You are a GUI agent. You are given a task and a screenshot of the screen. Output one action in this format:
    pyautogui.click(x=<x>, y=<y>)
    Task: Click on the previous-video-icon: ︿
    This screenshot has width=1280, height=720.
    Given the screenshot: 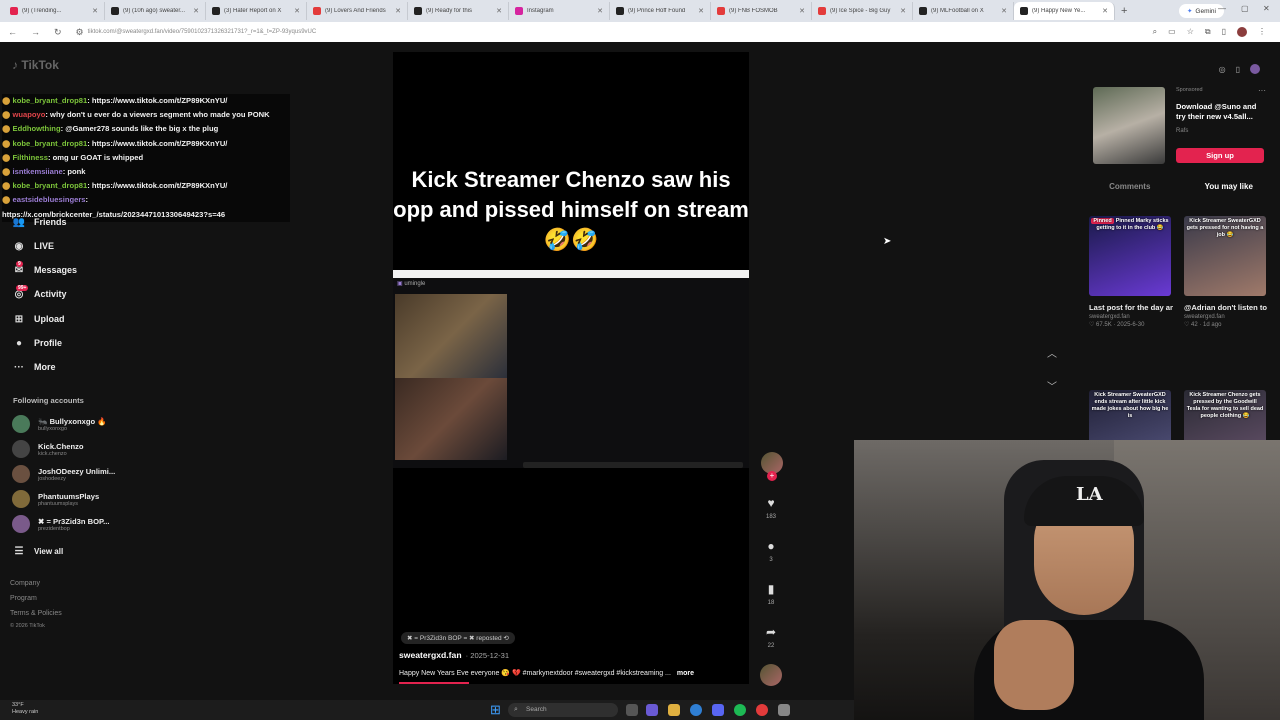 What is the action you would take?
    pyautogui.click(x=1052, y=352)
    